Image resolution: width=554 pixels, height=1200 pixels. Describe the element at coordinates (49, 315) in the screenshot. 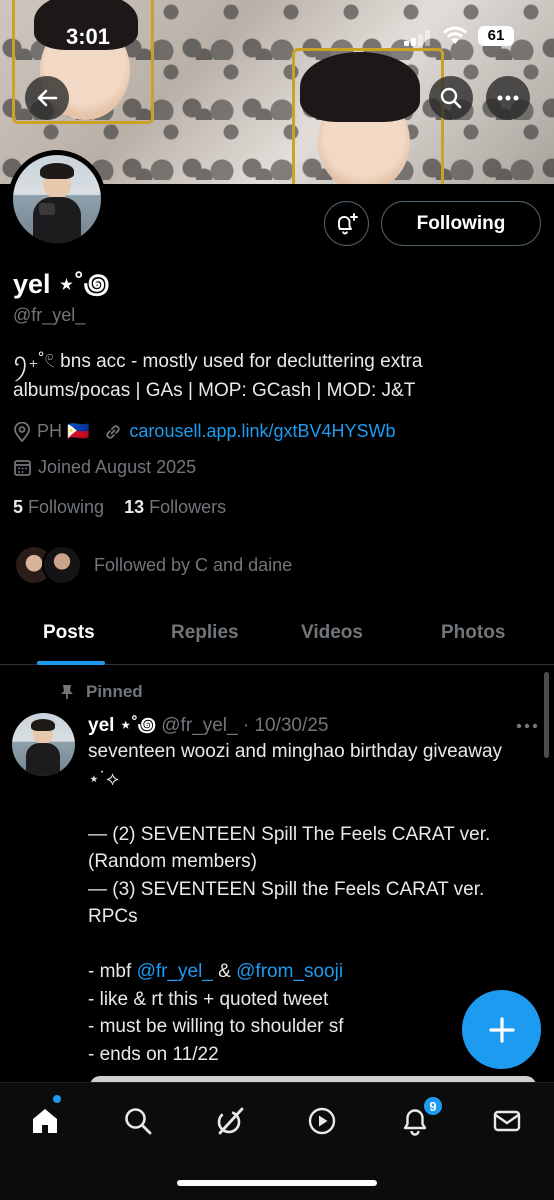

I see `profile-handle: @fr_yel_` at that location.